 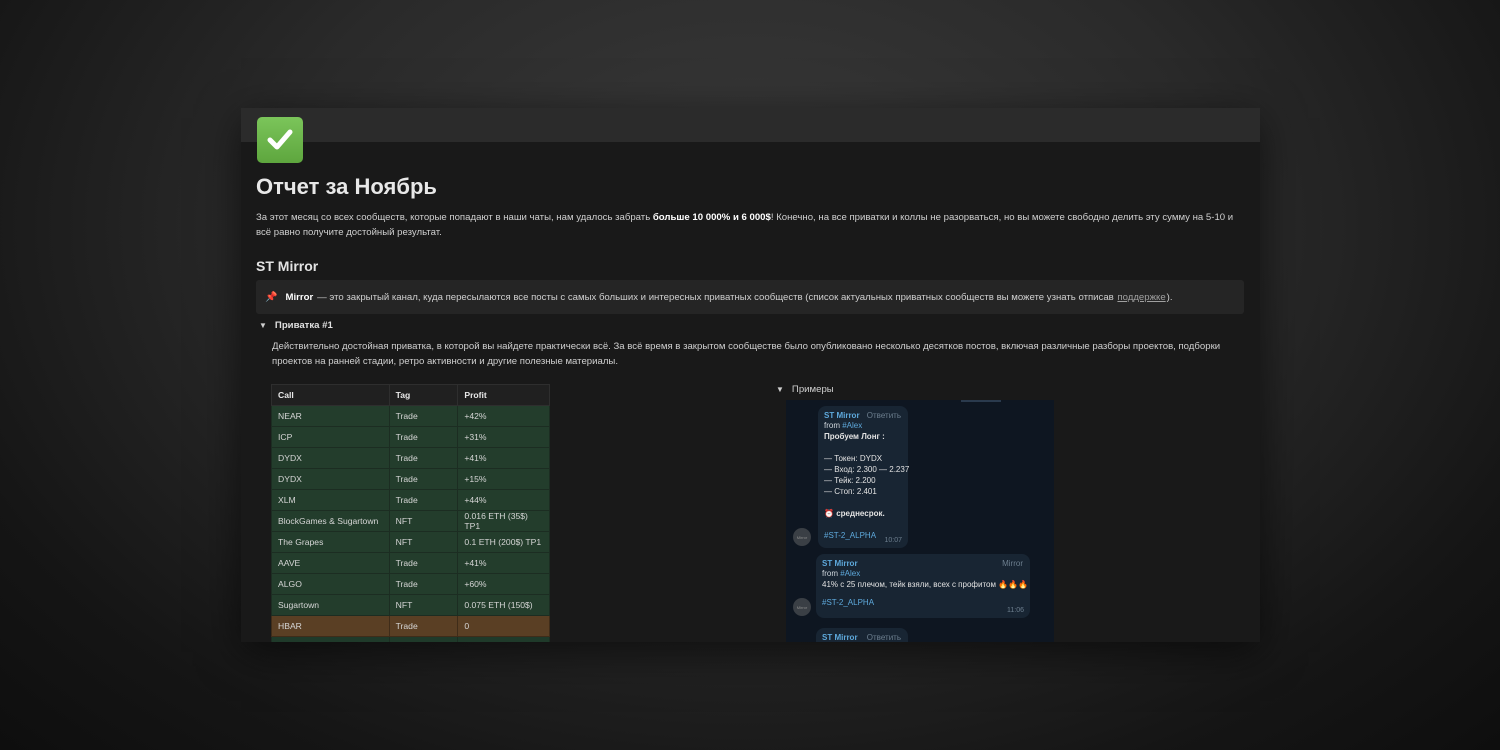 I want to click on admin-badge: Mirror, so click(x=1012, y=563).